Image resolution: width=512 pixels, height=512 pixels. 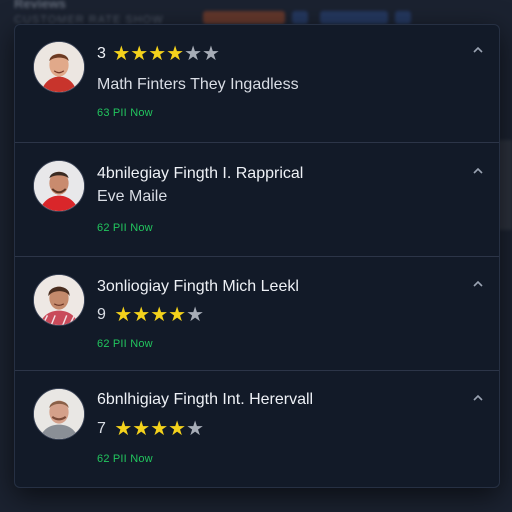 I want to click on review-rating-line: 3 ★★★★★★, so click(x=158, y=54).